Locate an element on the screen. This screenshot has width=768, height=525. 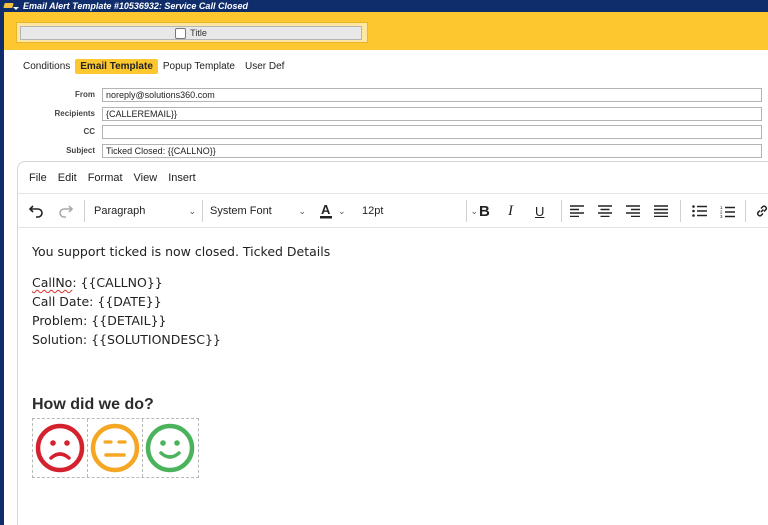
bullet-list-button is located at coordinates (699, 211).